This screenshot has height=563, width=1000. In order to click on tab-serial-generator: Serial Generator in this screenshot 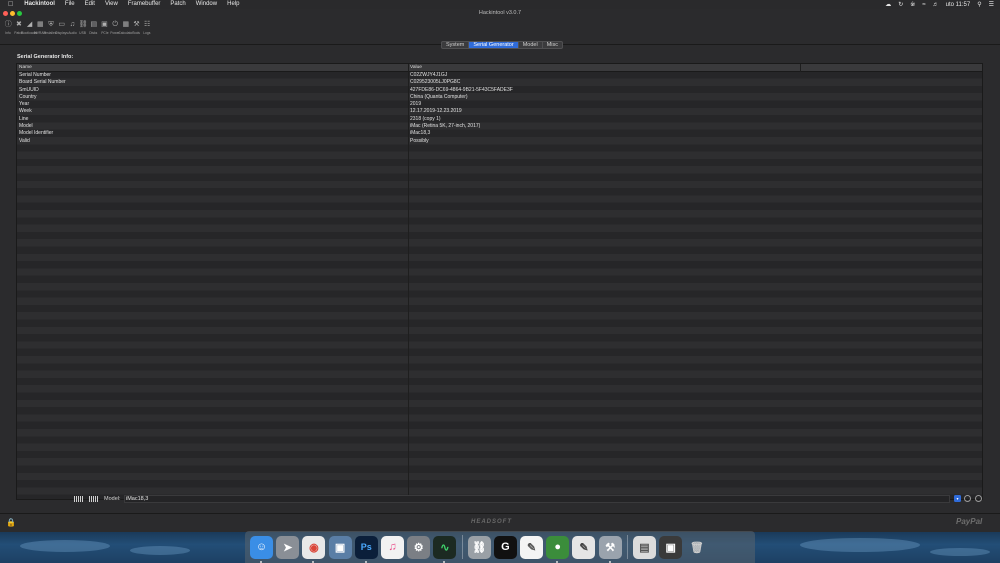, I will do `click(494, 45)`.